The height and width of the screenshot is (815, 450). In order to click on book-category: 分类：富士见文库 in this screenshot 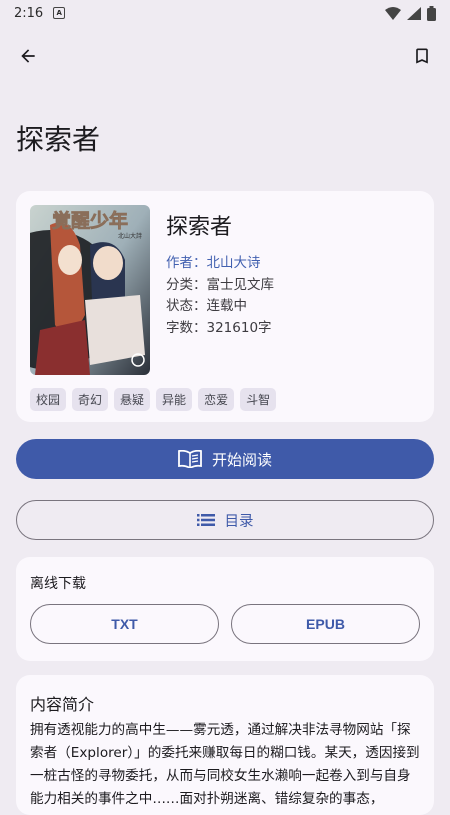, I will do `click(220, 284)`.